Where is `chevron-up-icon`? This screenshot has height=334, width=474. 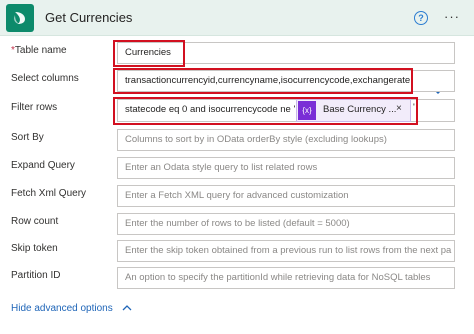
chevron-up-icon is located at coordinates (126, 308).